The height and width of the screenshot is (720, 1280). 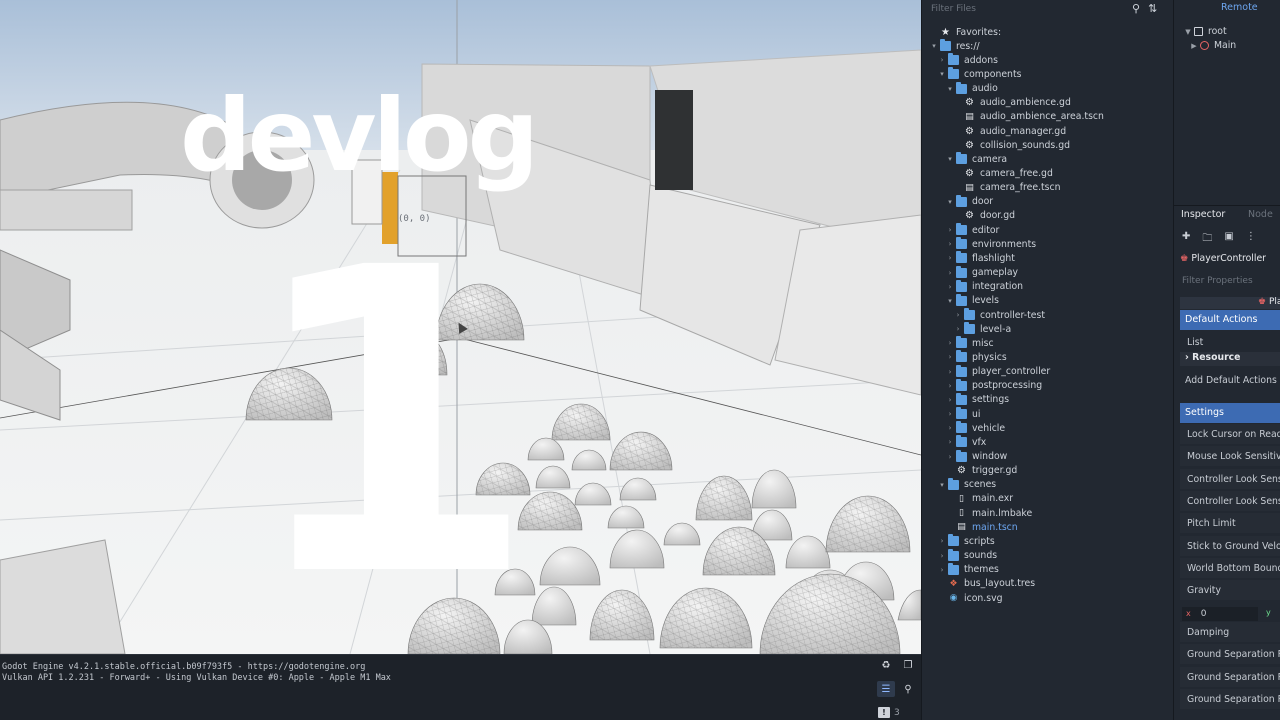 I want to click on sub-resource: › Resource, so click(x=1230, y=359).